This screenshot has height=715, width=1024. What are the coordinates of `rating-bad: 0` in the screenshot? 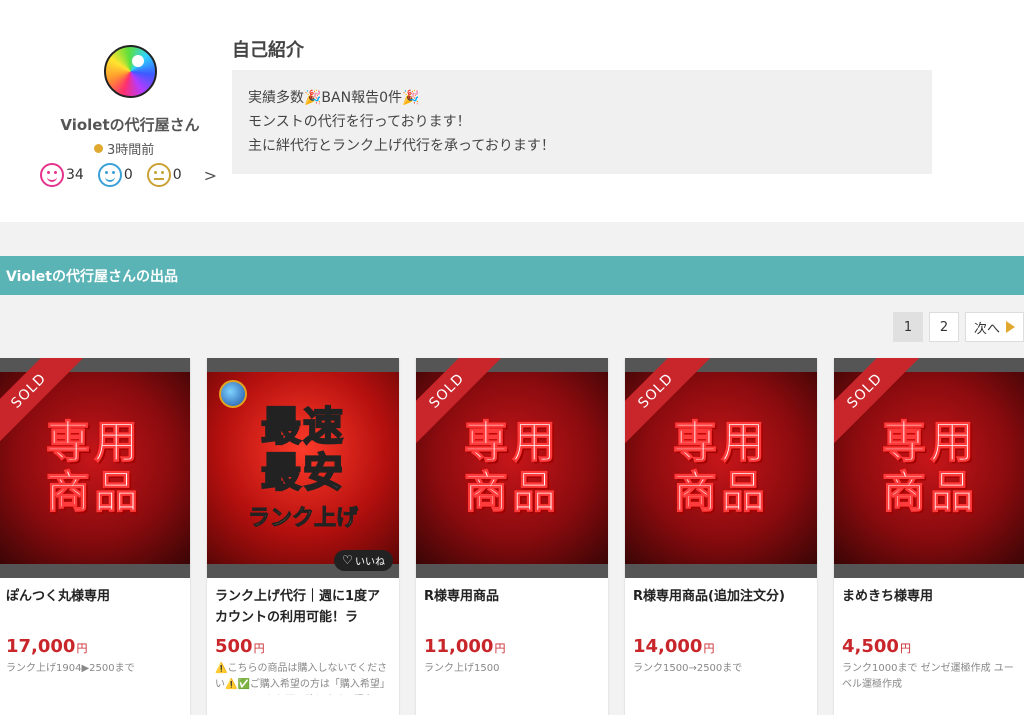 It's located at (164, 175).